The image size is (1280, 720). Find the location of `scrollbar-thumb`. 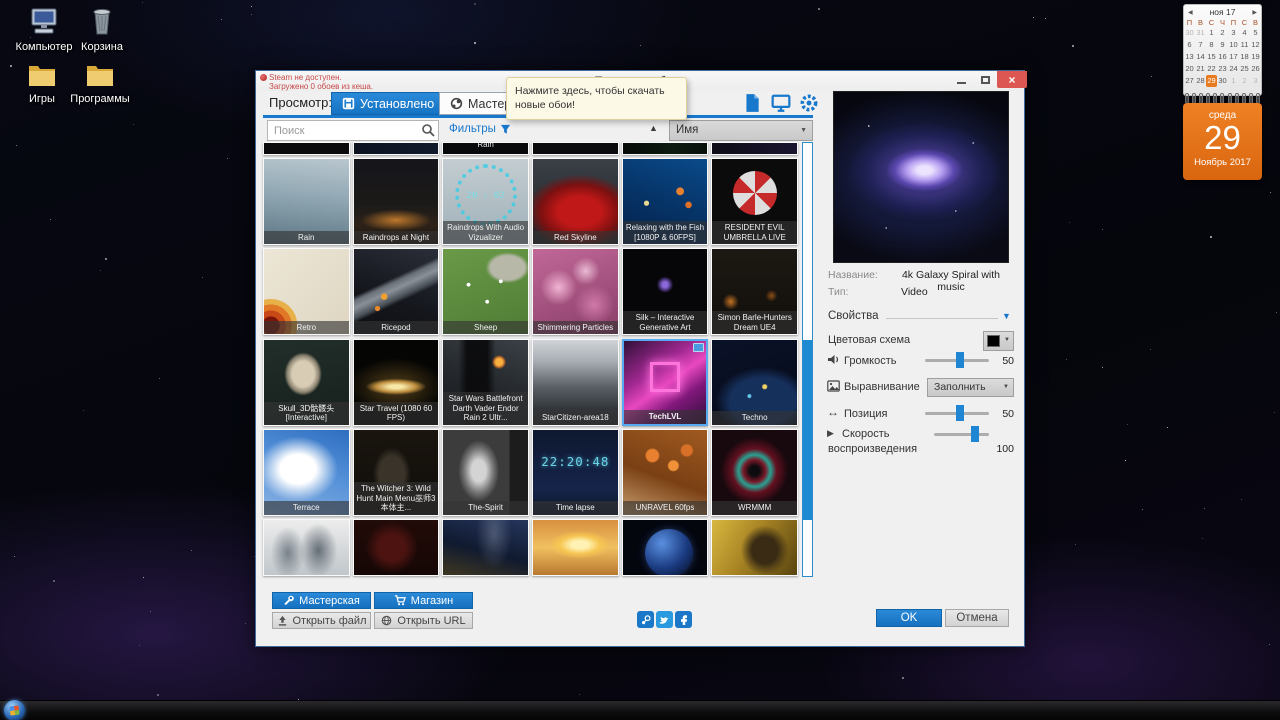

scrollbar-thumb is located at coordinates (807, 430).